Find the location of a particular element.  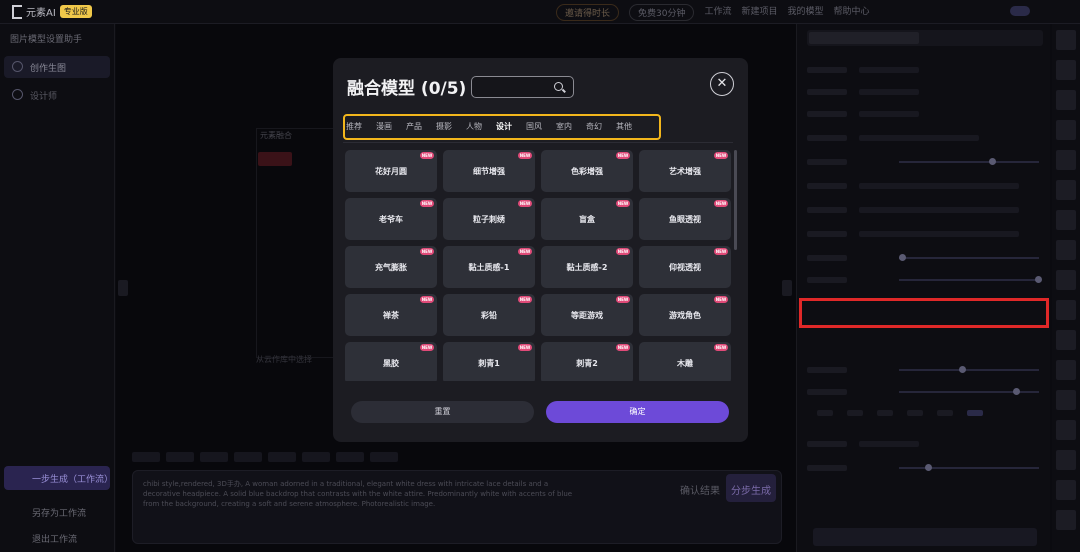

tab-chinese-style: 国风 is located at coordinates (534, 127).